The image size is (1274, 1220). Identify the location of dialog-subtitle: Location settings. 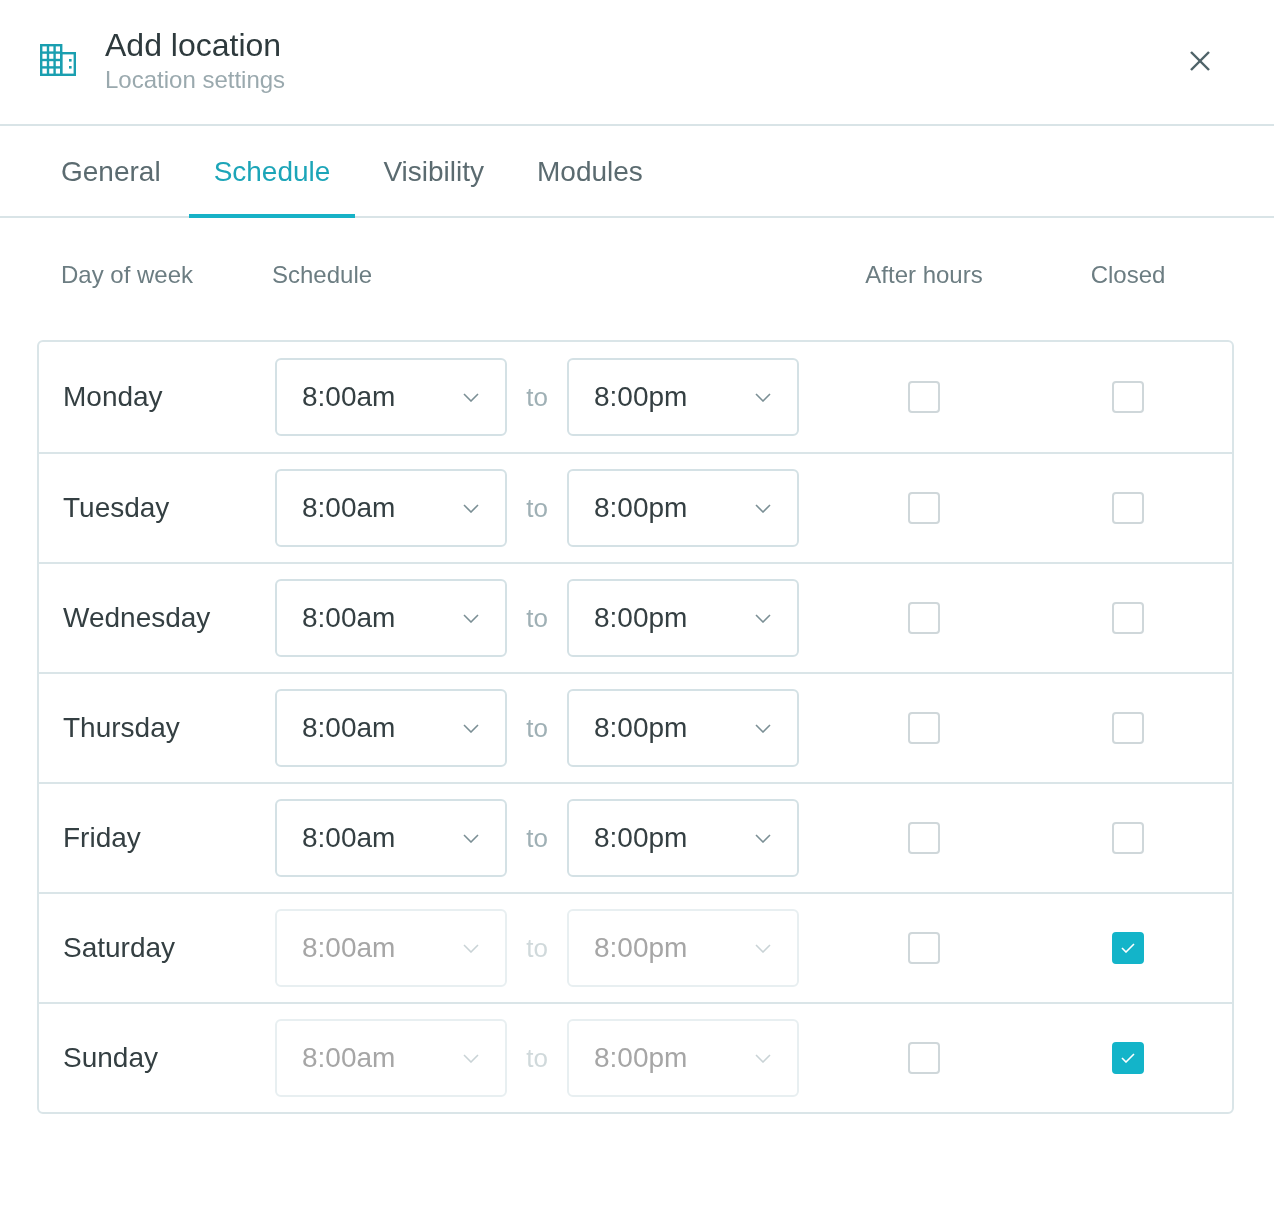
(195, 80).